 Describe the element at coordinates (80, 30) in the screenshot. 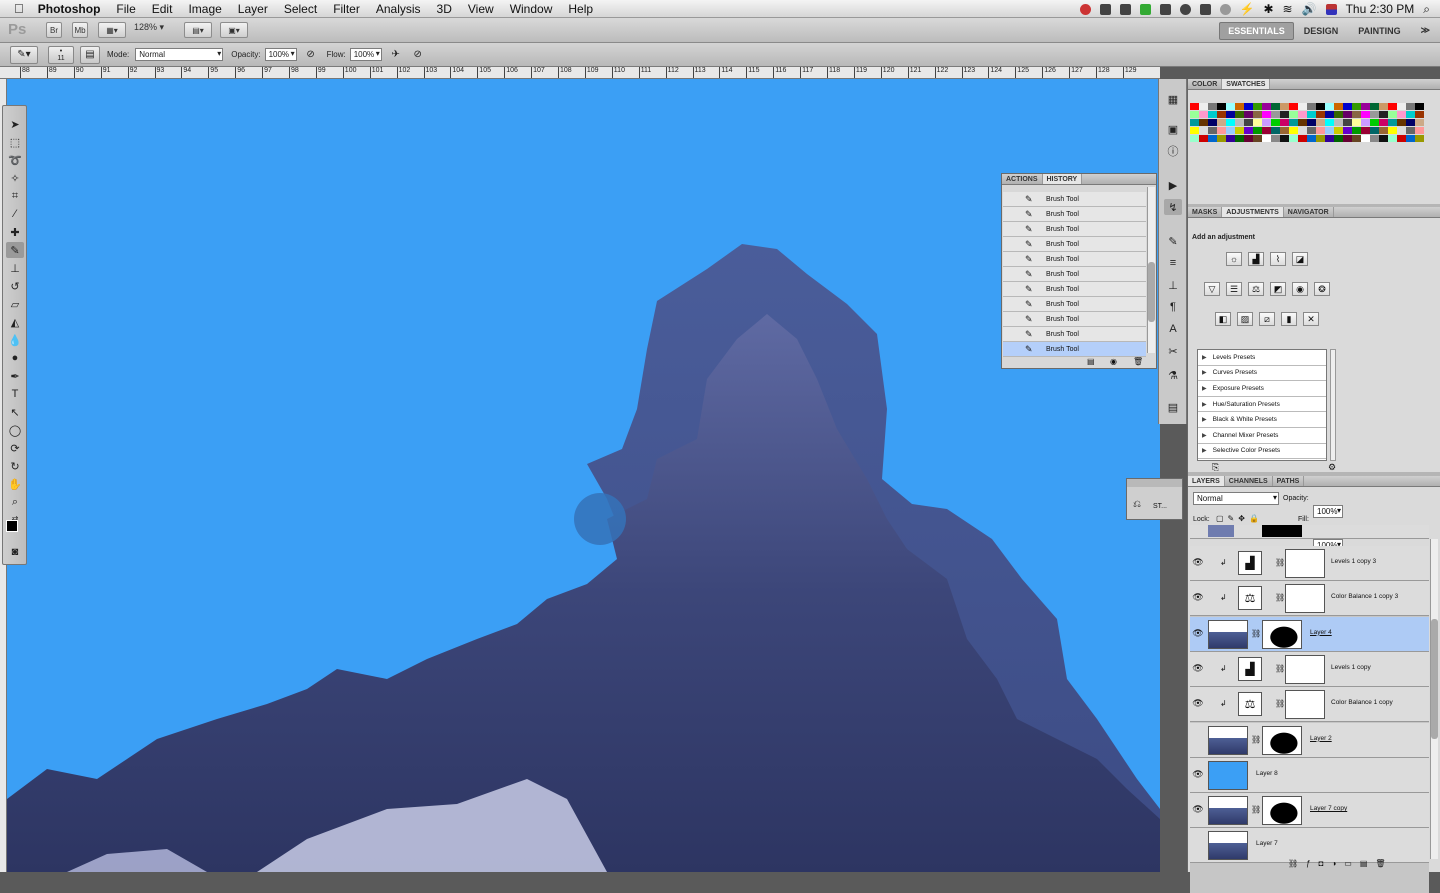

I see `mini-bridge-button: Mb` at that location.